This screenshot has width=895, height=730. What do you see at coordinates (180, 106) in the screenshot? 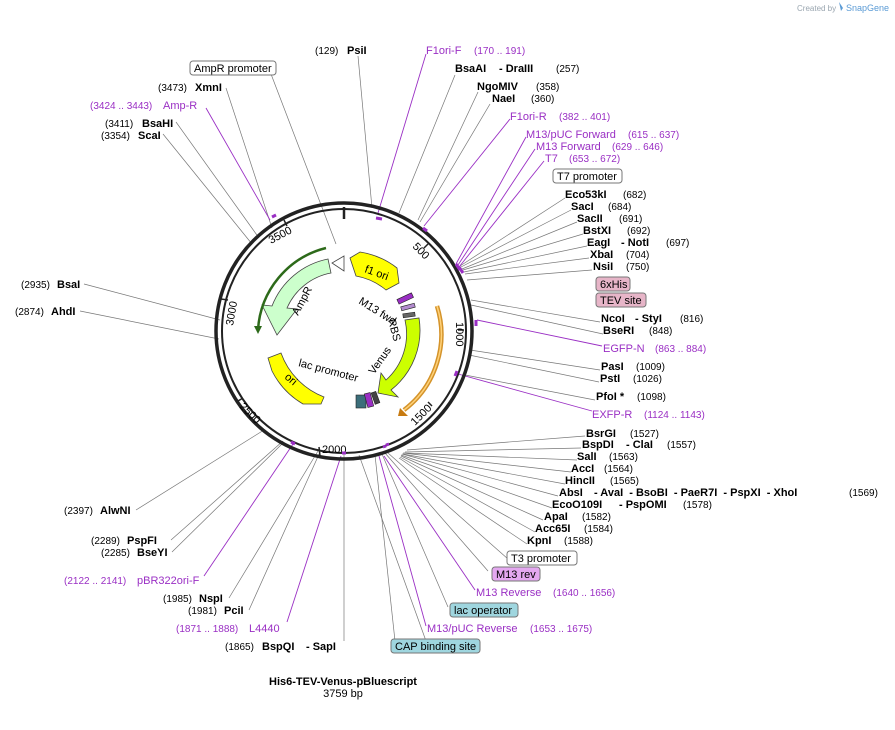
I see `ampr-primer-name: Amp-R` at bounding box center [180, 106].